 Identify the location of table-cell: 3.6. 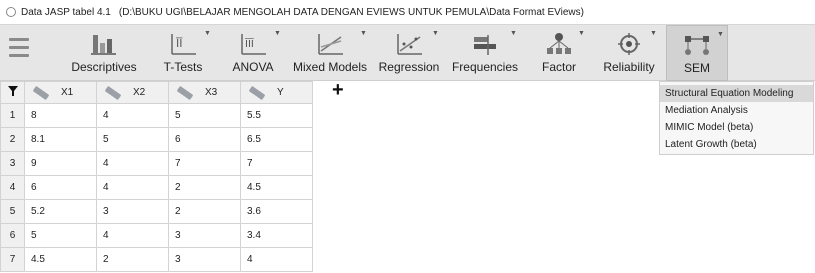
(276, 211).